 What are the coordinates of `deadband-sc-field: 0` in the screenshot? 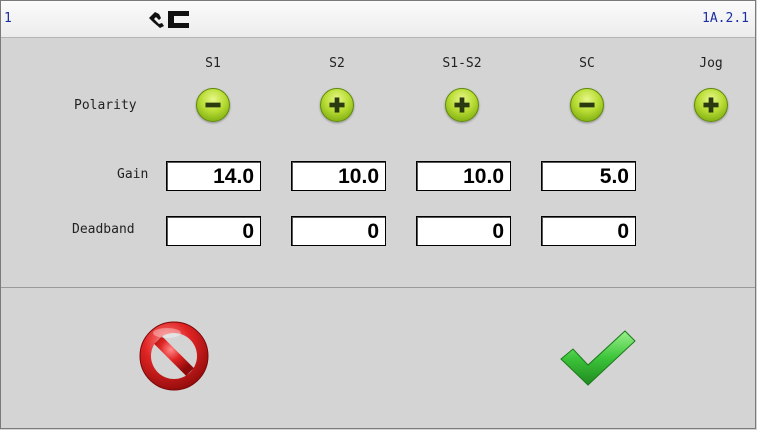 It's located at (588, 231).